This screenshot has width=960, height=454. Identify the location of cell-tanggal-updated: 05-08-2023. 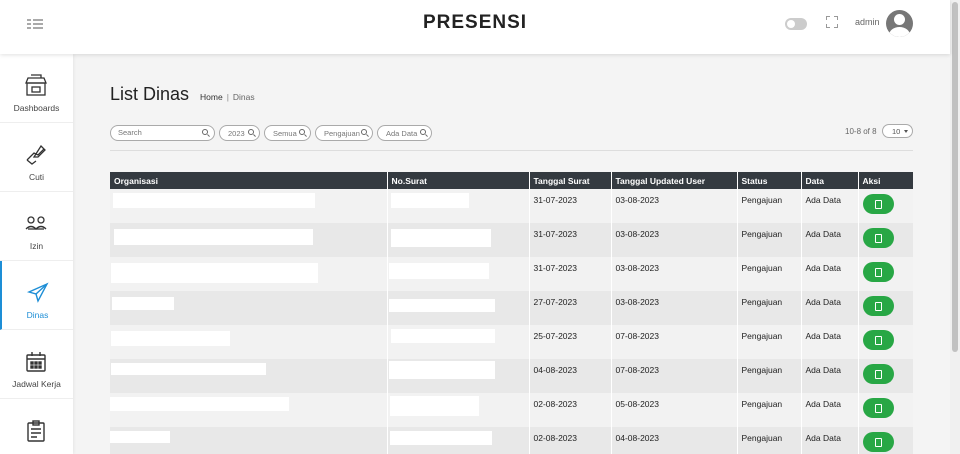
(673, 410).